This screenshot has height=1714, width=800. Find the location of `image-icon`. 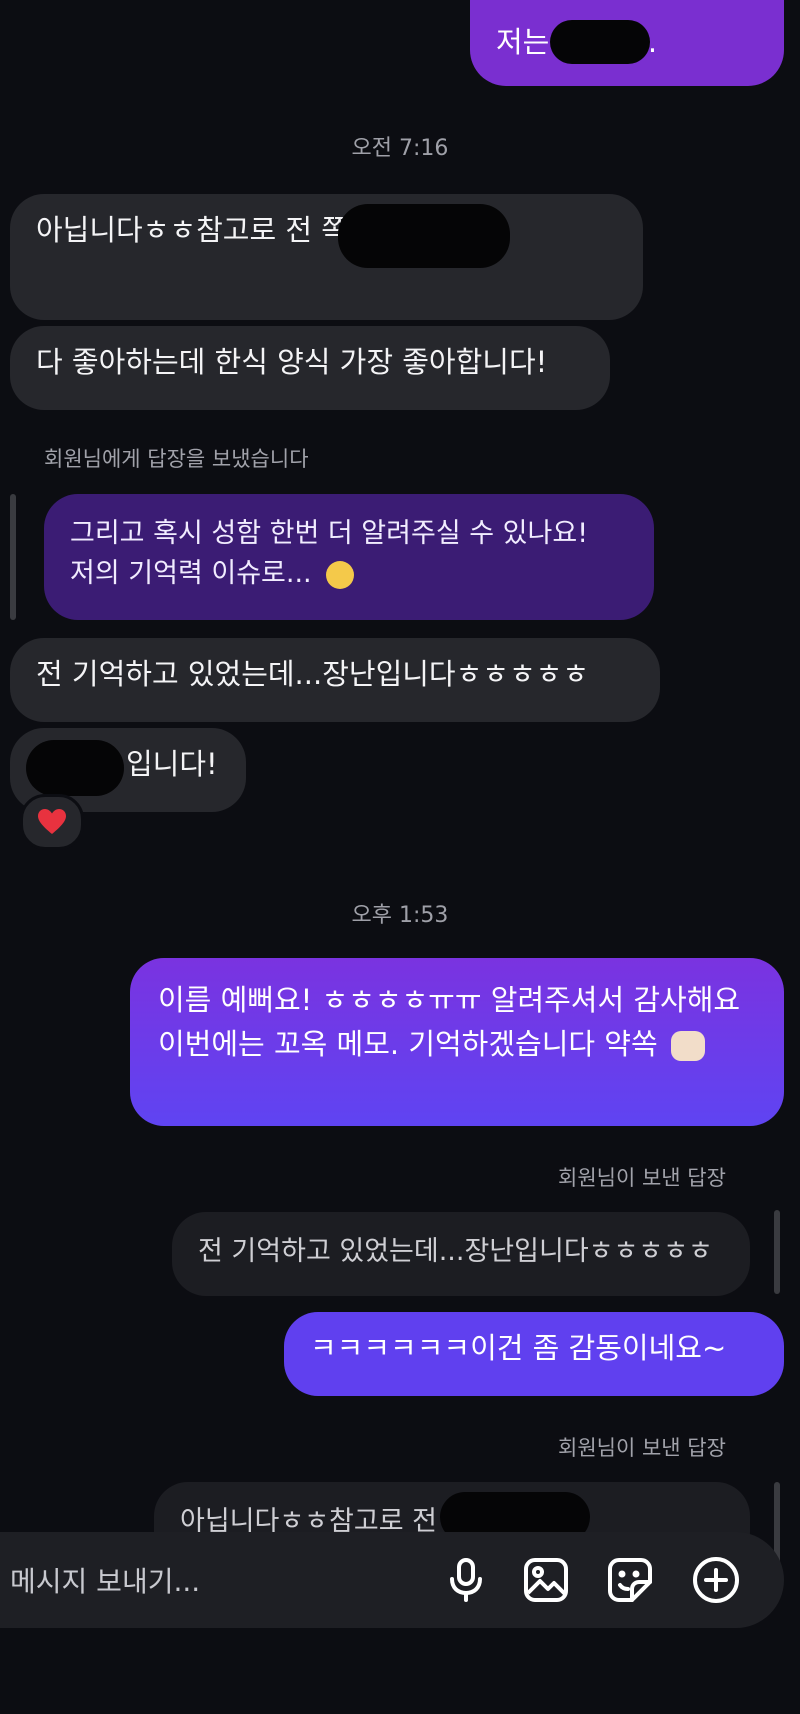

image-icon is located at coordinates (546, 1580).